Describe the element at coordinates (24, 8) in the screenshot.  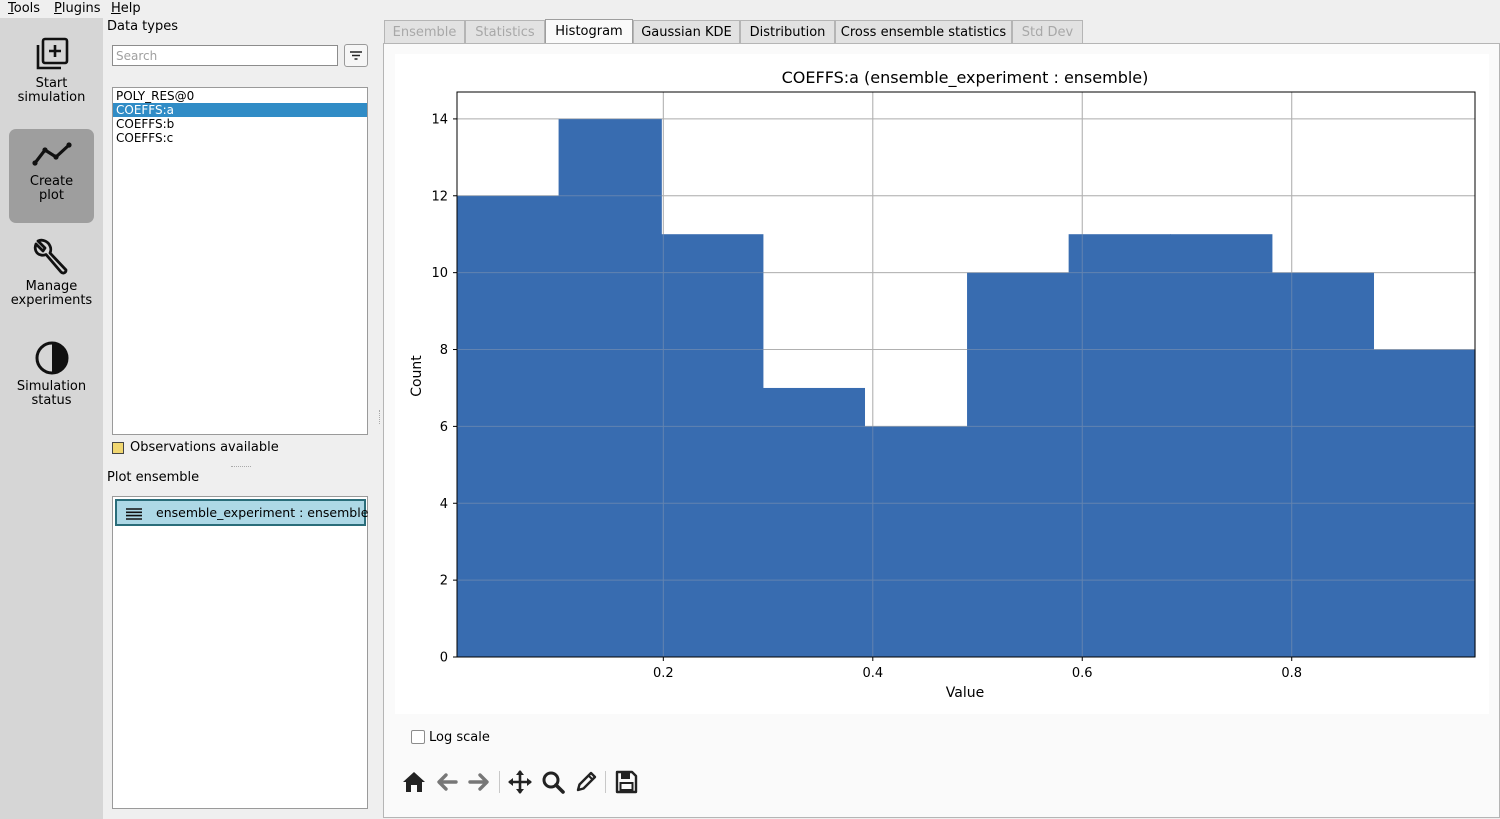
I see `menu-tools: Tools` at that location.